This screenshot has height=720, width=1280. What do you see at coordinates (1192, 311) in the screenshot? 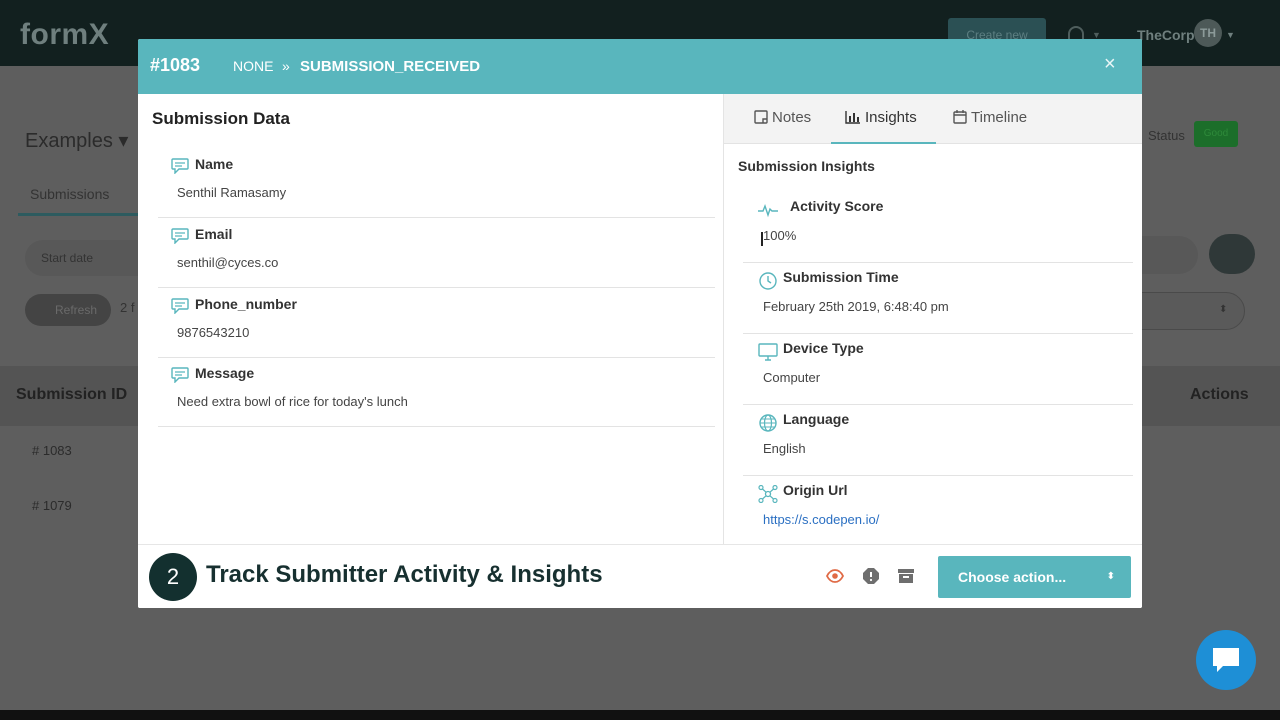
I see `filter-select` at bounding box center [1192, 311].